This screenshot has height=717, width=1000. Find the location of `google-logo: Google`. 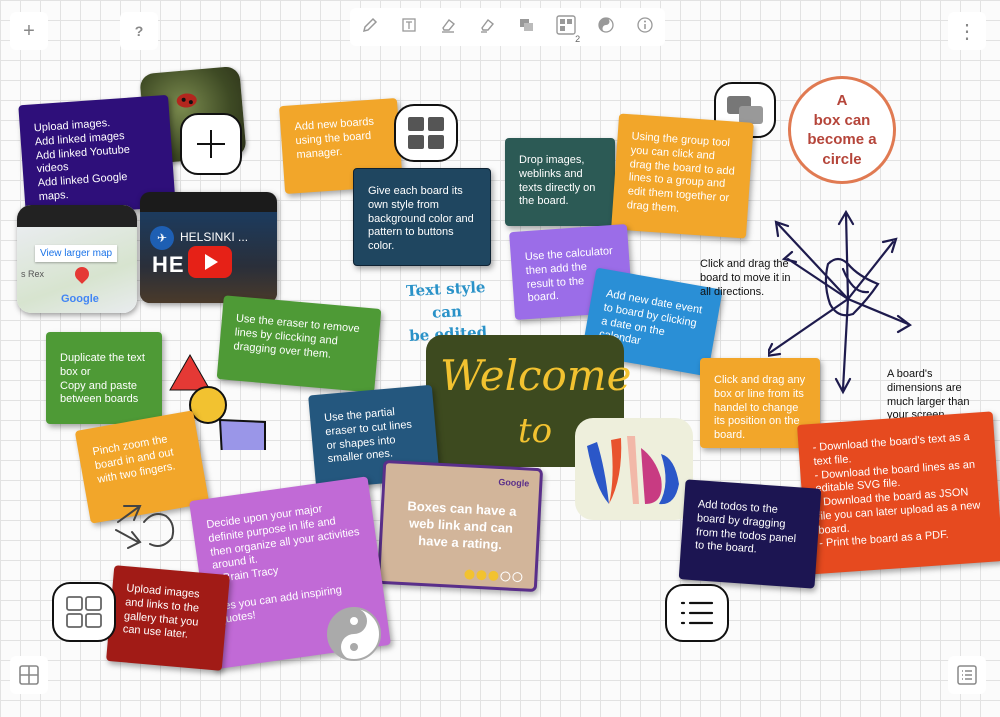

google-logo: Google is located at coordinates (80, 299).